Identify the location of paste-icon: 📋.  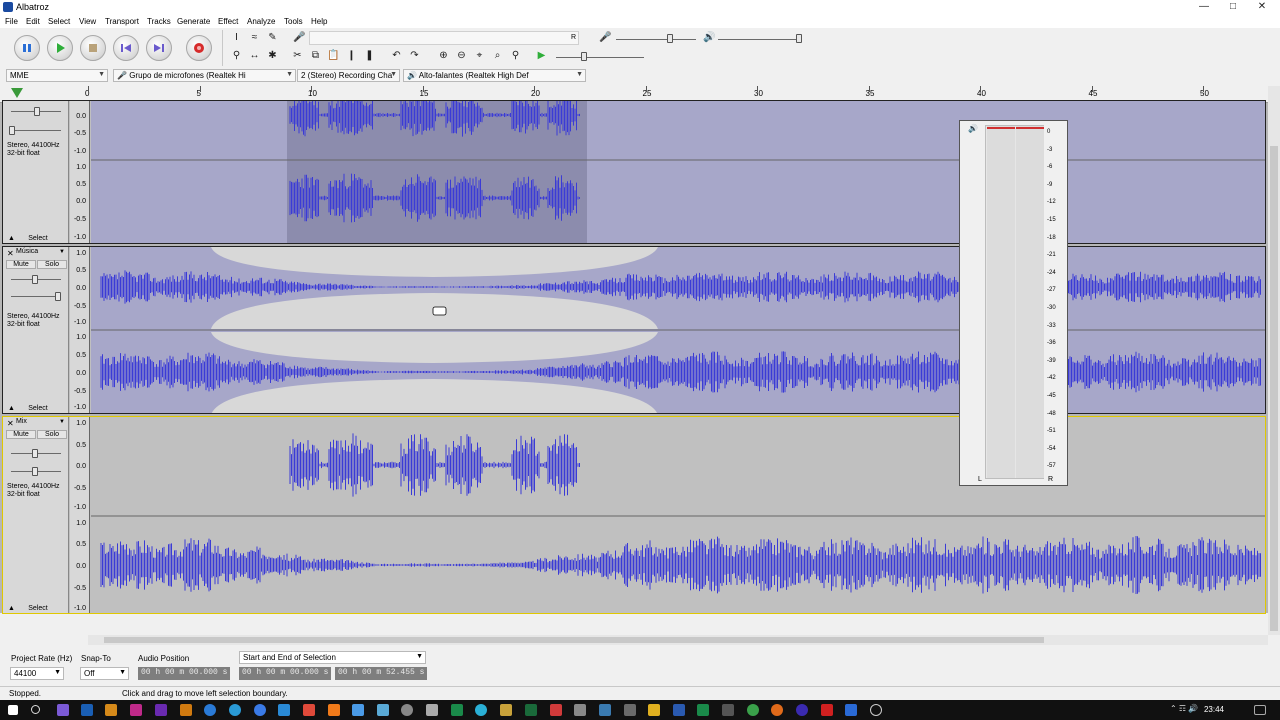
(333, 56).